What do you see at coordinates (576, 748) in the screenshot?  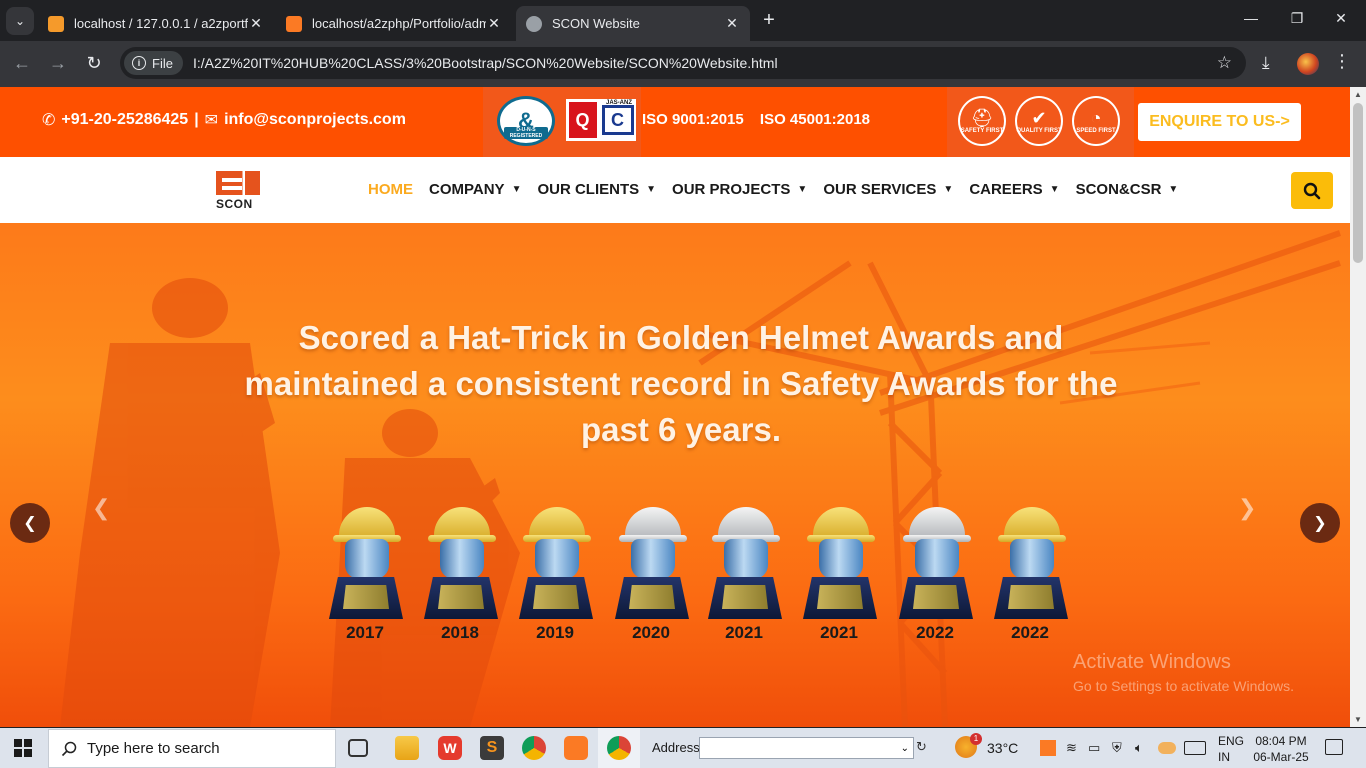 I see `xampp-icon` at bounding box center [576, 748].